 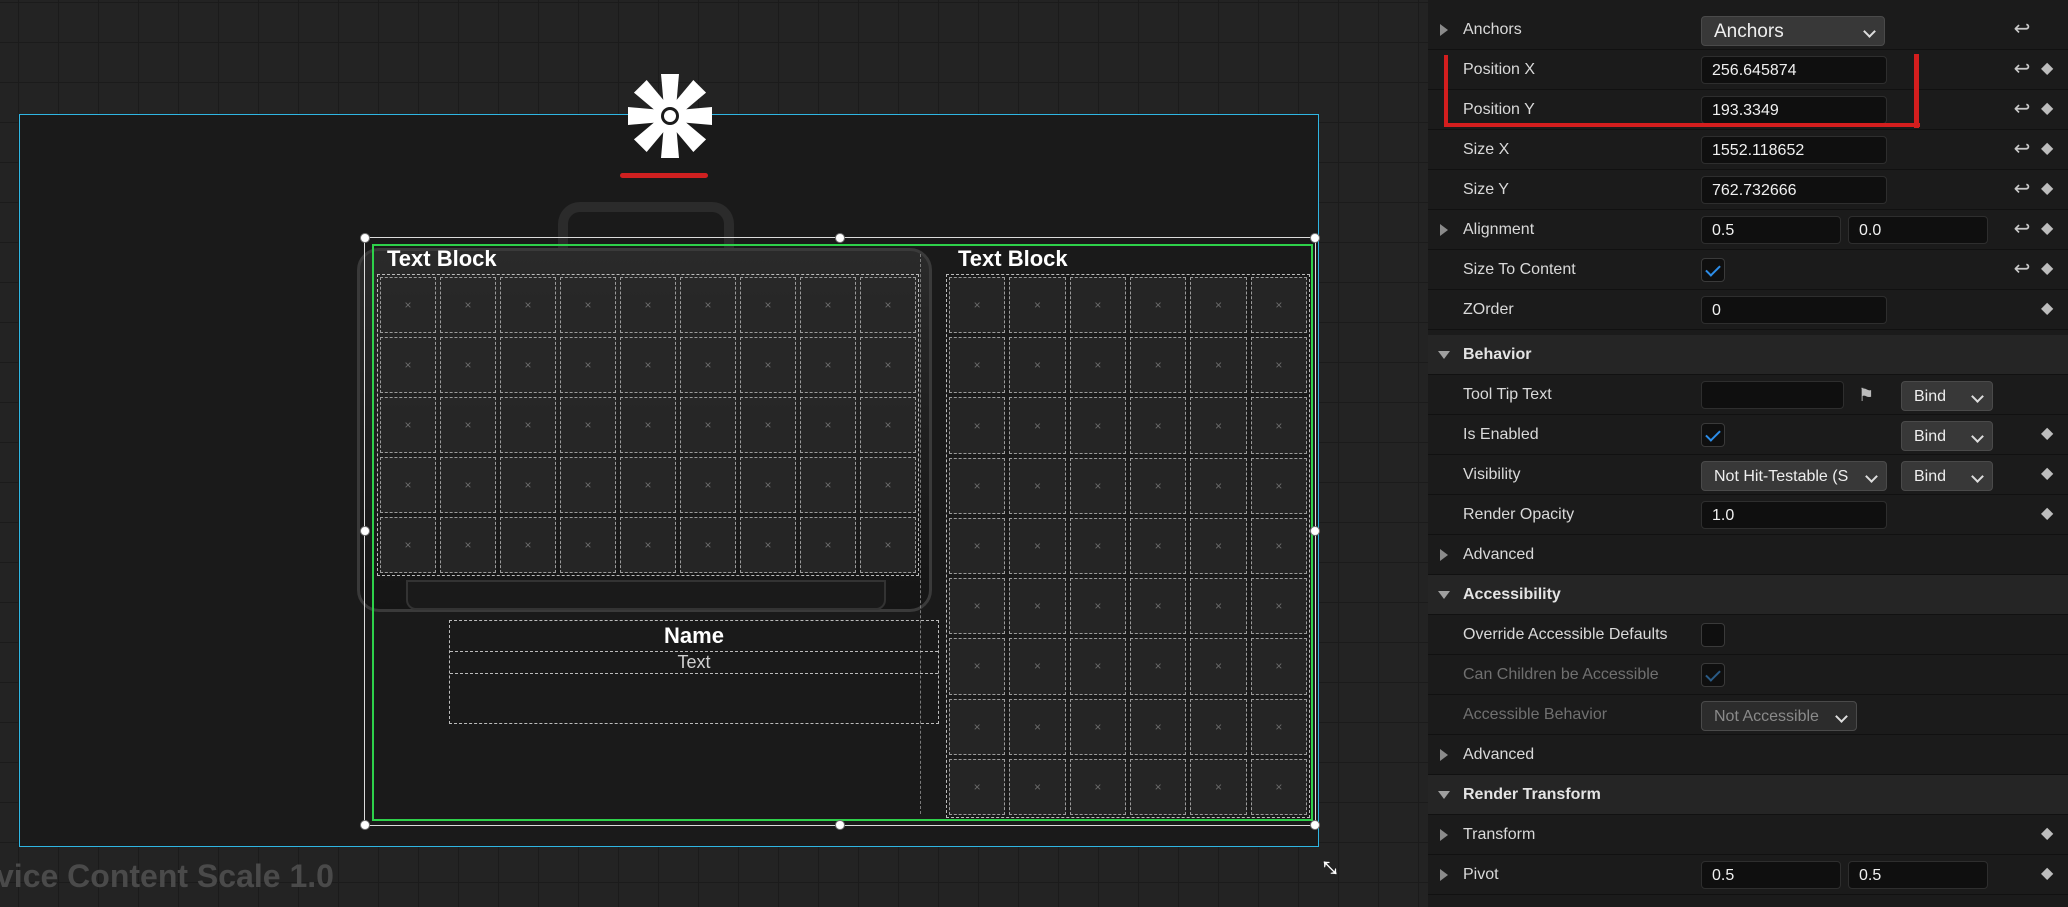 I want to click on details-row: Accessibility, so click(x=1748, y=595).